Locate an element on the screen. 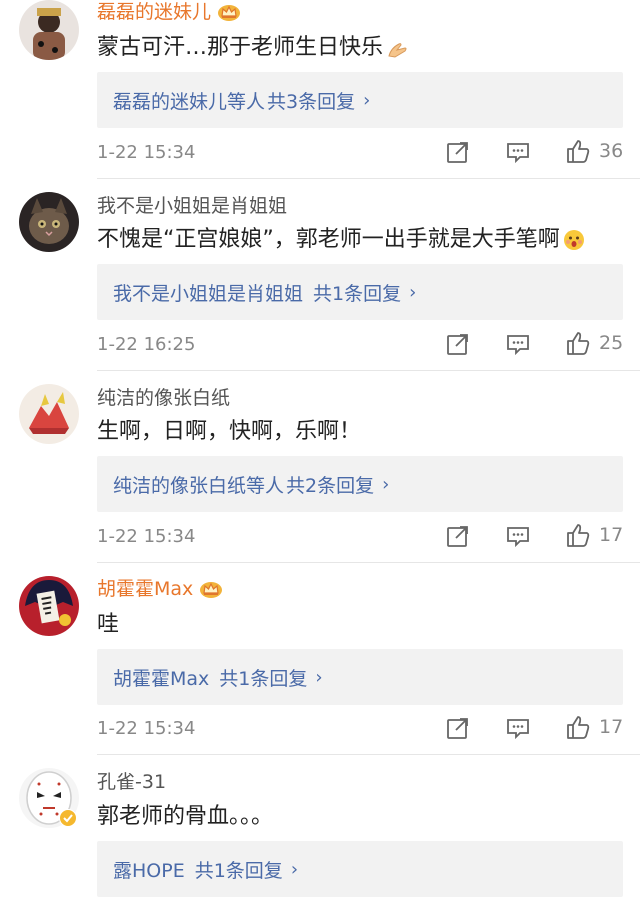 This screenshot has height=897, width=640. reply-summary: 露HOPE 共1条回复 › is located at coordinates (360, 869).